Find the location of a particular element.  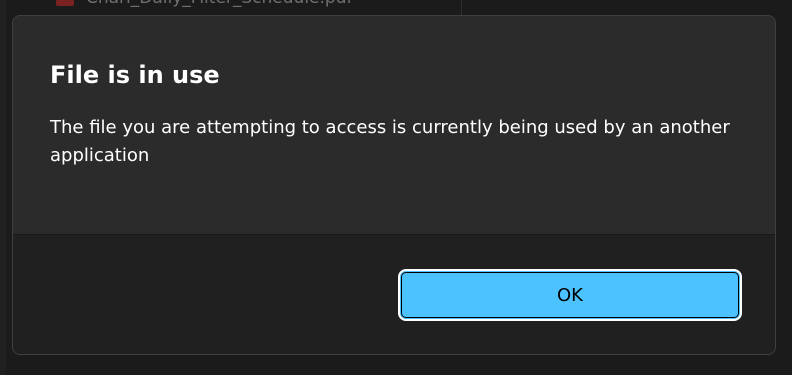

background-column-divider is located at coordinates (461, 8).